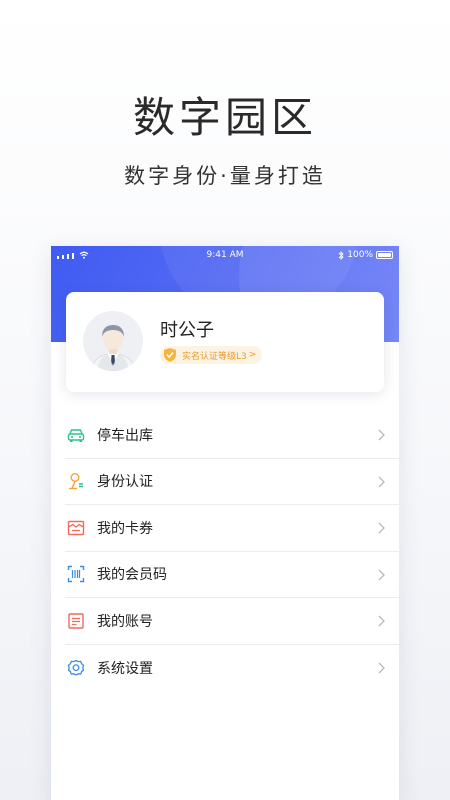  Describe the element at coordinates (341, 255) in the screenshot. I see `bluetooth-icon` at that location.